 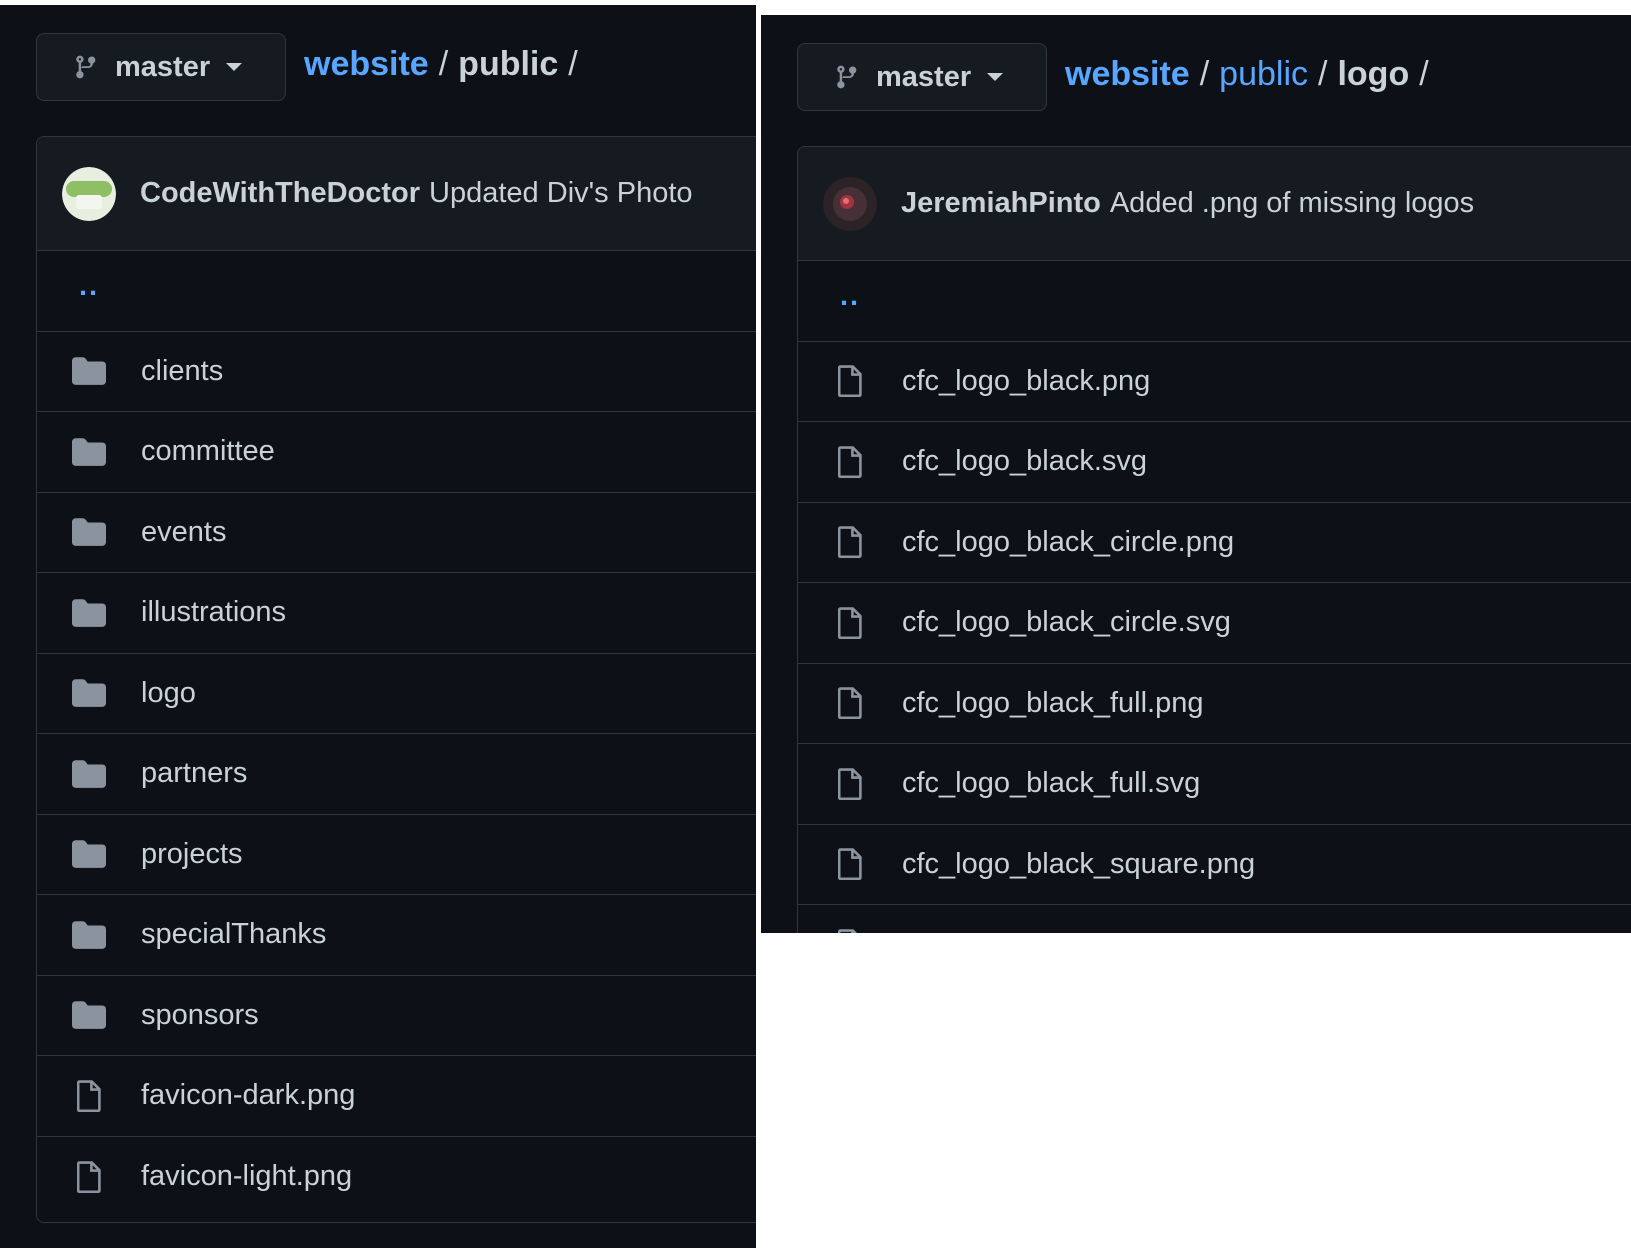 What do you see at coordinates (280, 193) in the screenshot?
I see `commit-author-link: CodeWithTheDoctor` at bounding box center [280, 193].